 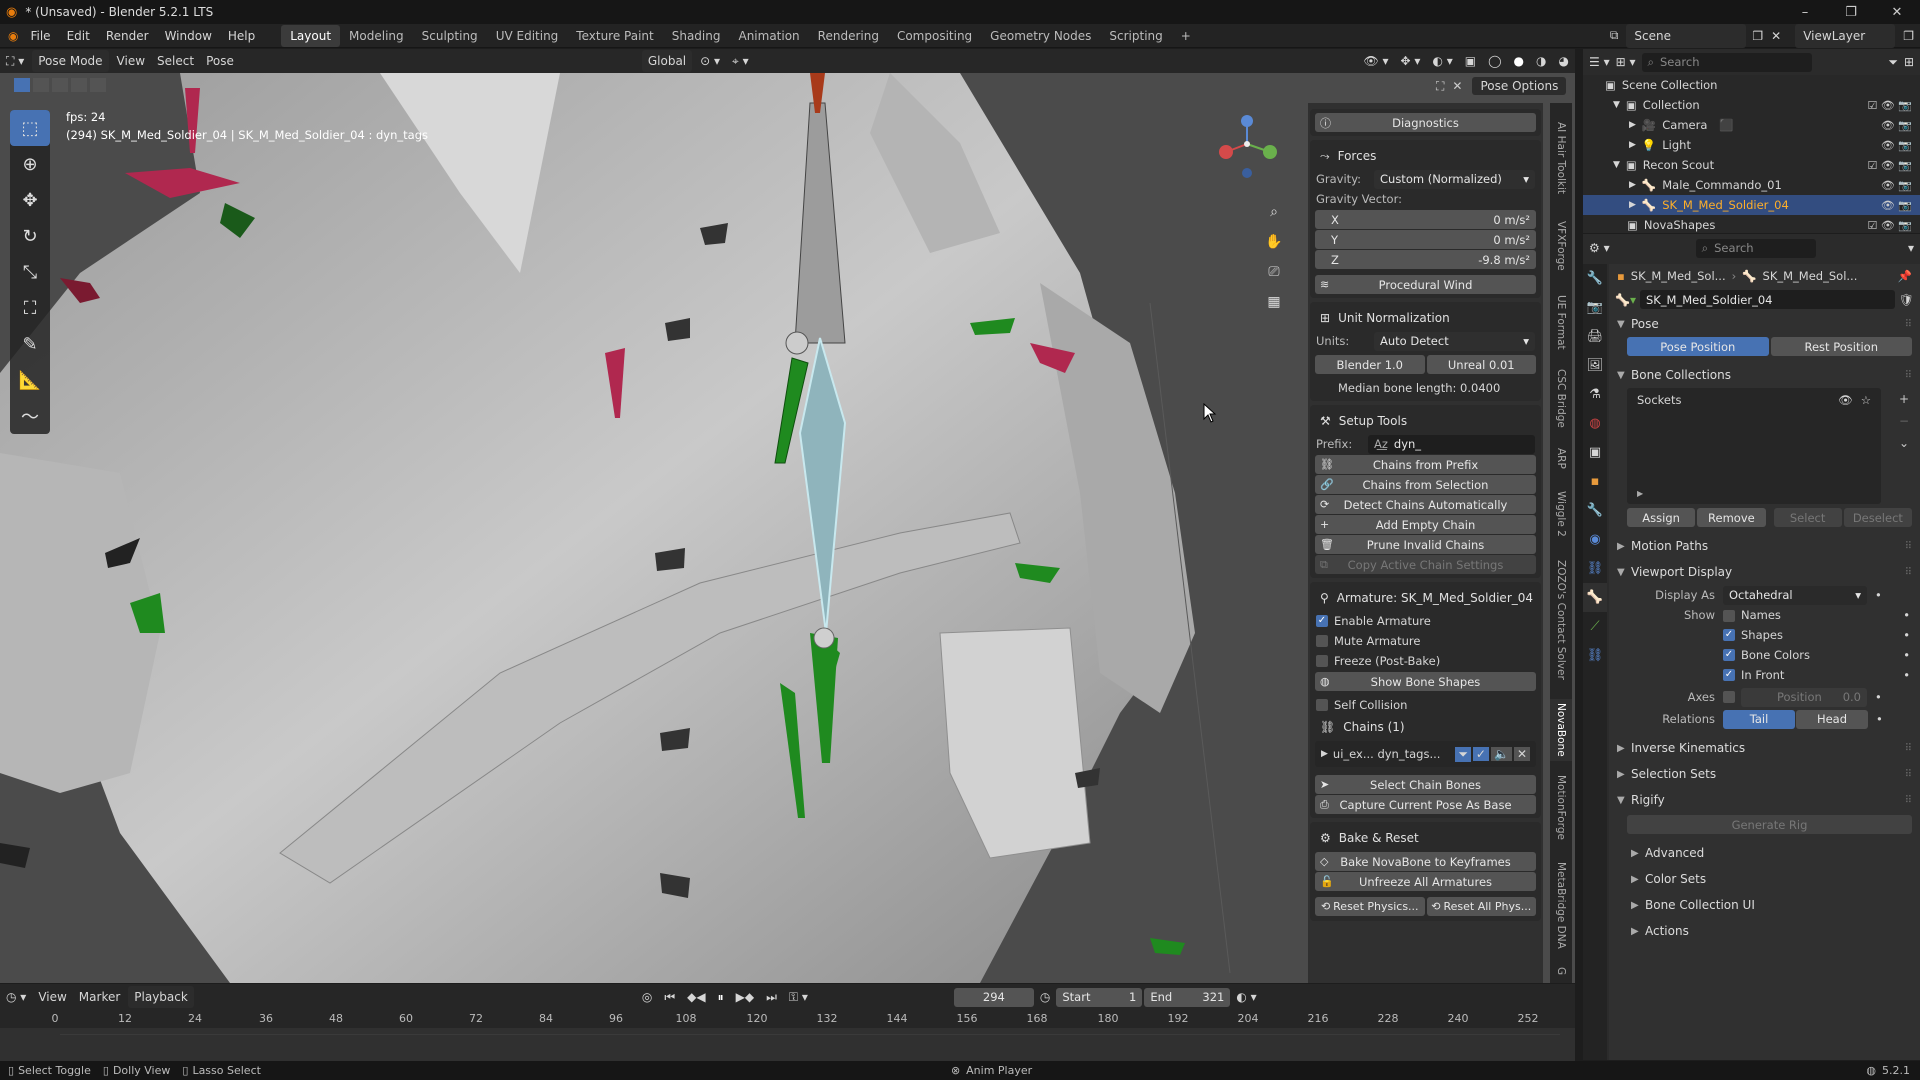 I want to click on outliner-row-light: ▶ 💡 Light 👁 📷, so click(x=1751, y=145).